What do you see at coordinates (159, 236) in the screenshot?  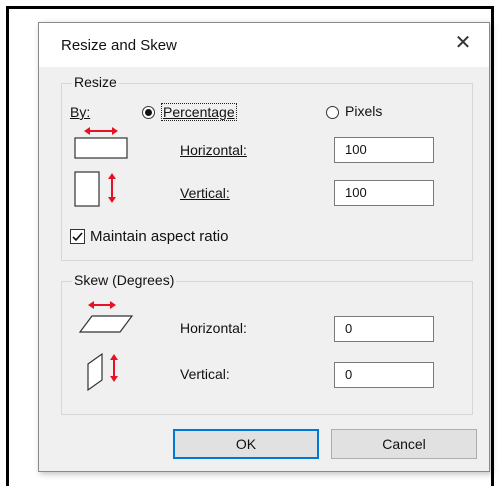 I see `maintain-aspect-label: Maintain aspect ratio` at bounding box center [159, 236].